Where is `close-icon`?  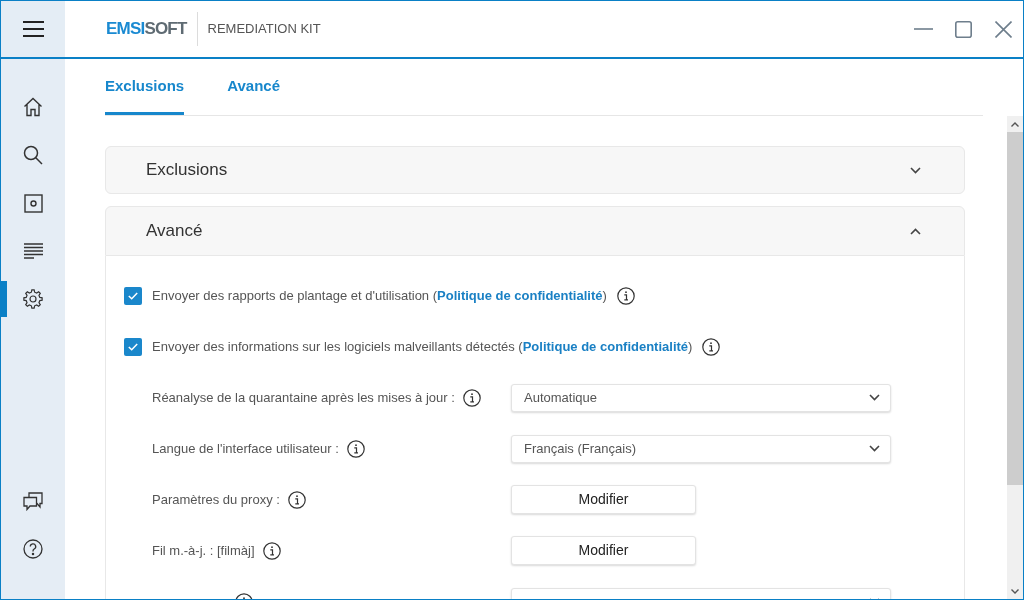 close-icon is located at coordinates (1003, 29).